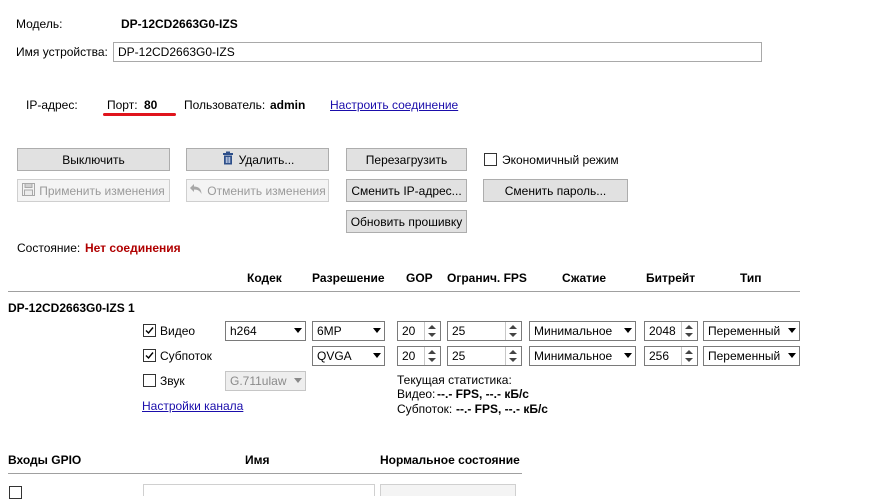 This screenshot has width=876, height=499. Describe the element at coordinates (406, 221) in the screenshot. I see `update-firmware-button: Обновить прошивку` at that location.